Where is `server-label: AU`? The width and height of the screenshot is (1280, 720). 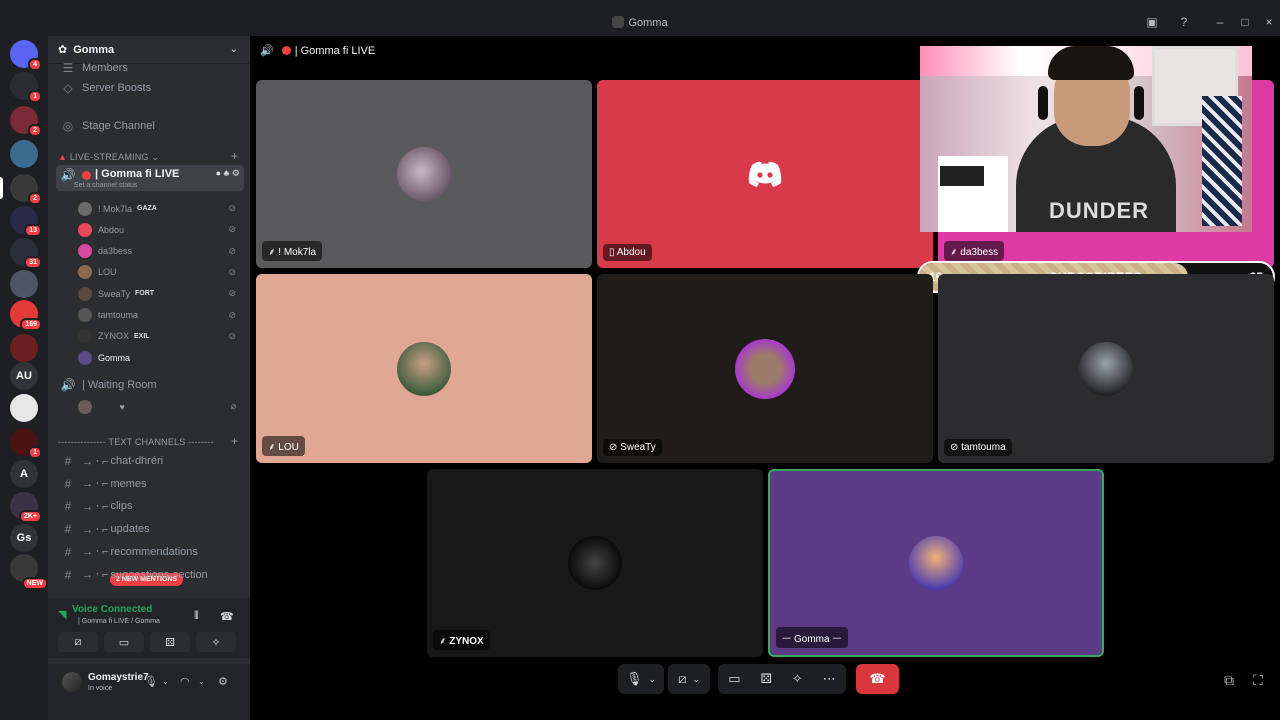
server-label: AU is located at coordinates (24, 376).